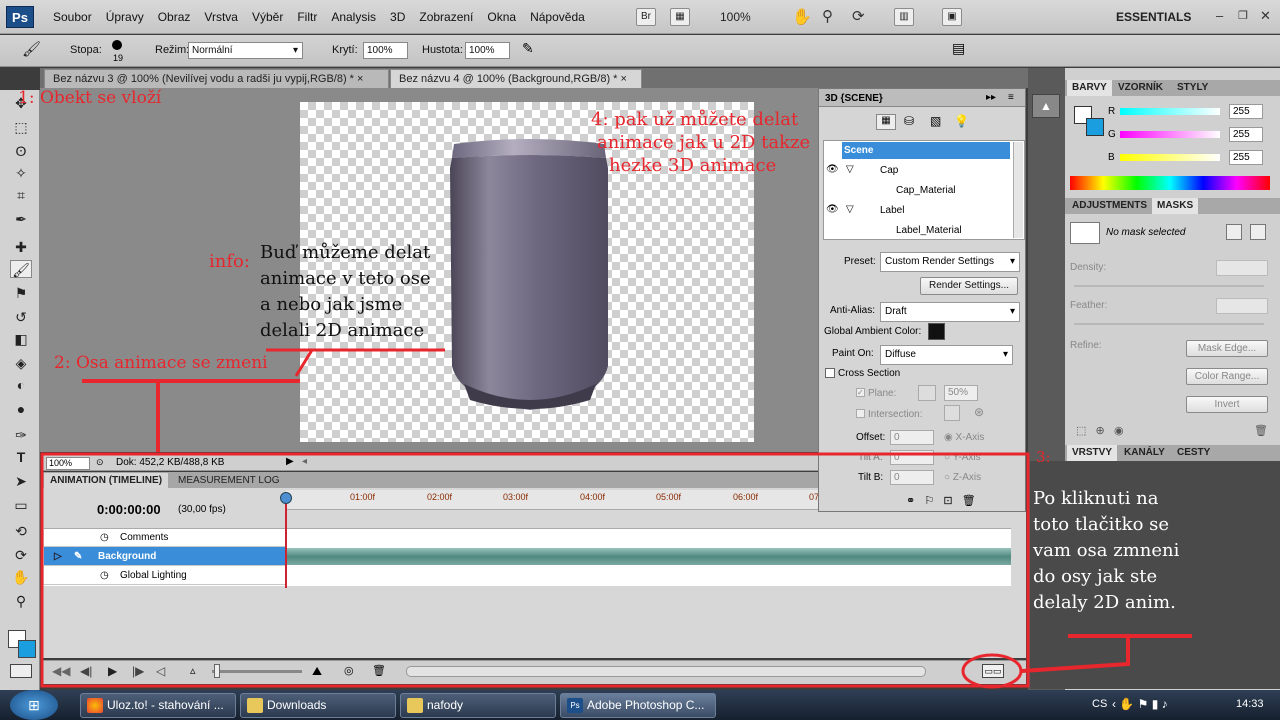  I want to click on annotation-step3: 3:, so click(1043, 457).